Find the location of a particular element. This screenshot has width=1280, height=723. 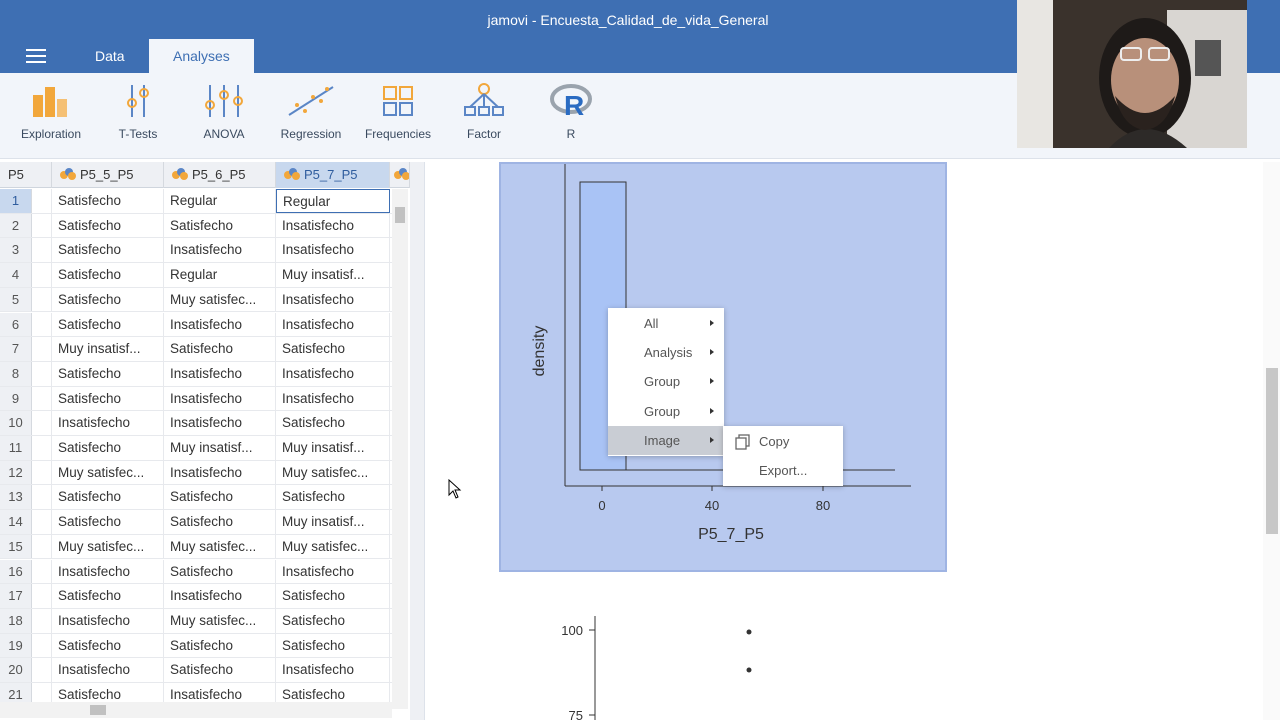

table-row: 2 Satisfecho Satisfecho Insatisfecho is located at coordinates (196, 226).